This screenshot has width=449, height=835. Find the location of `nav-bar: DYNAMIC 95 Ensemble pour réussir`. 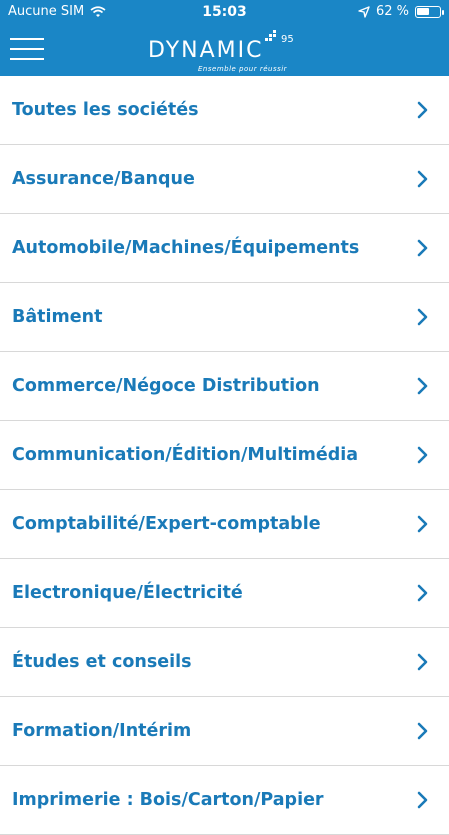

nav-bar: DYNAMIC 95 Ensemble pour réussir is located at coordinates (224, 50).